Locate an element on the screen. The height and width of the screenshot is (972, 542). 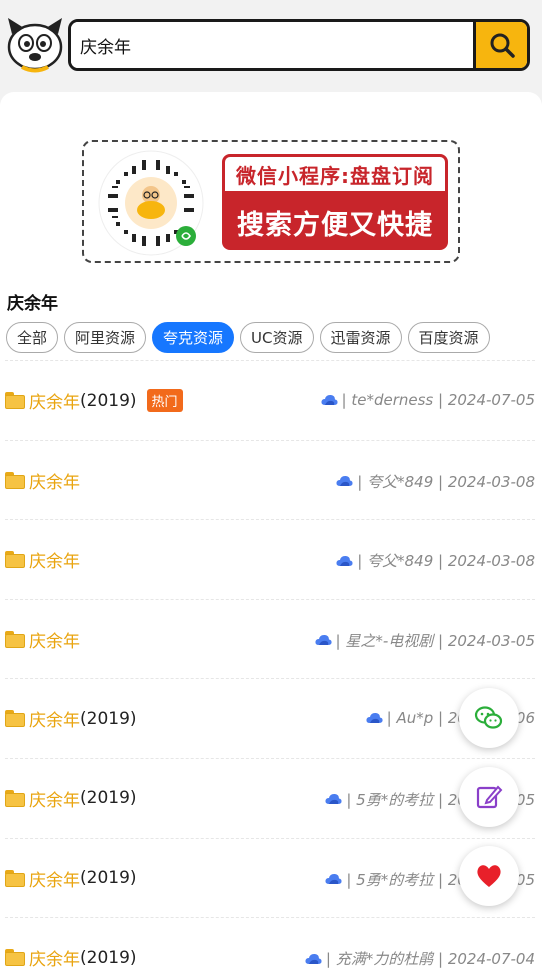
result-row: 庆余年 (2019) | 充满*力的杜鹃 | 2024-07-04 is located at coordinates (270, 944).